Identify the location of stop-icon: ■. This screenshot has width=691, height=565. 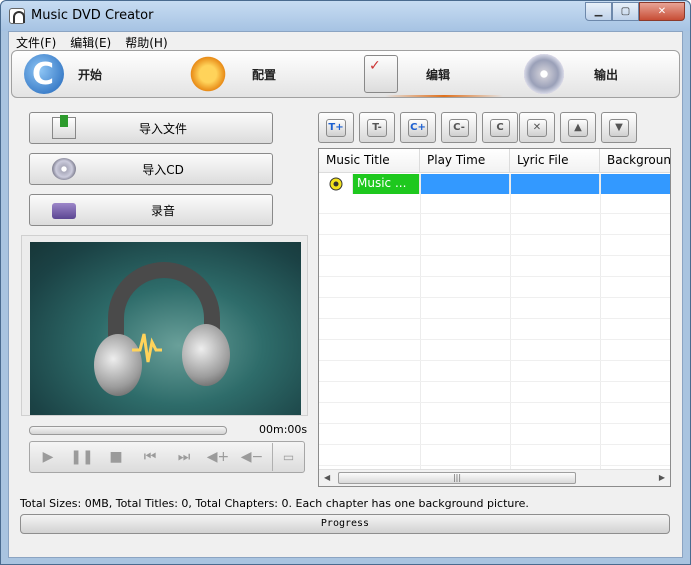
(116, 457).